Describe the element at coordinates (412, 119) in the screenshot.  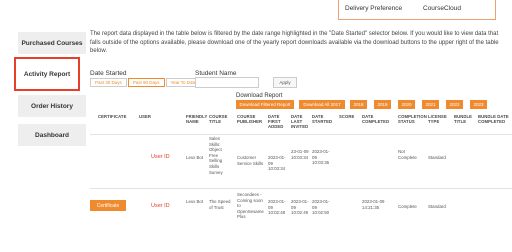
I see `column-header-completion-status: COMPLETION STATUS` at that location.